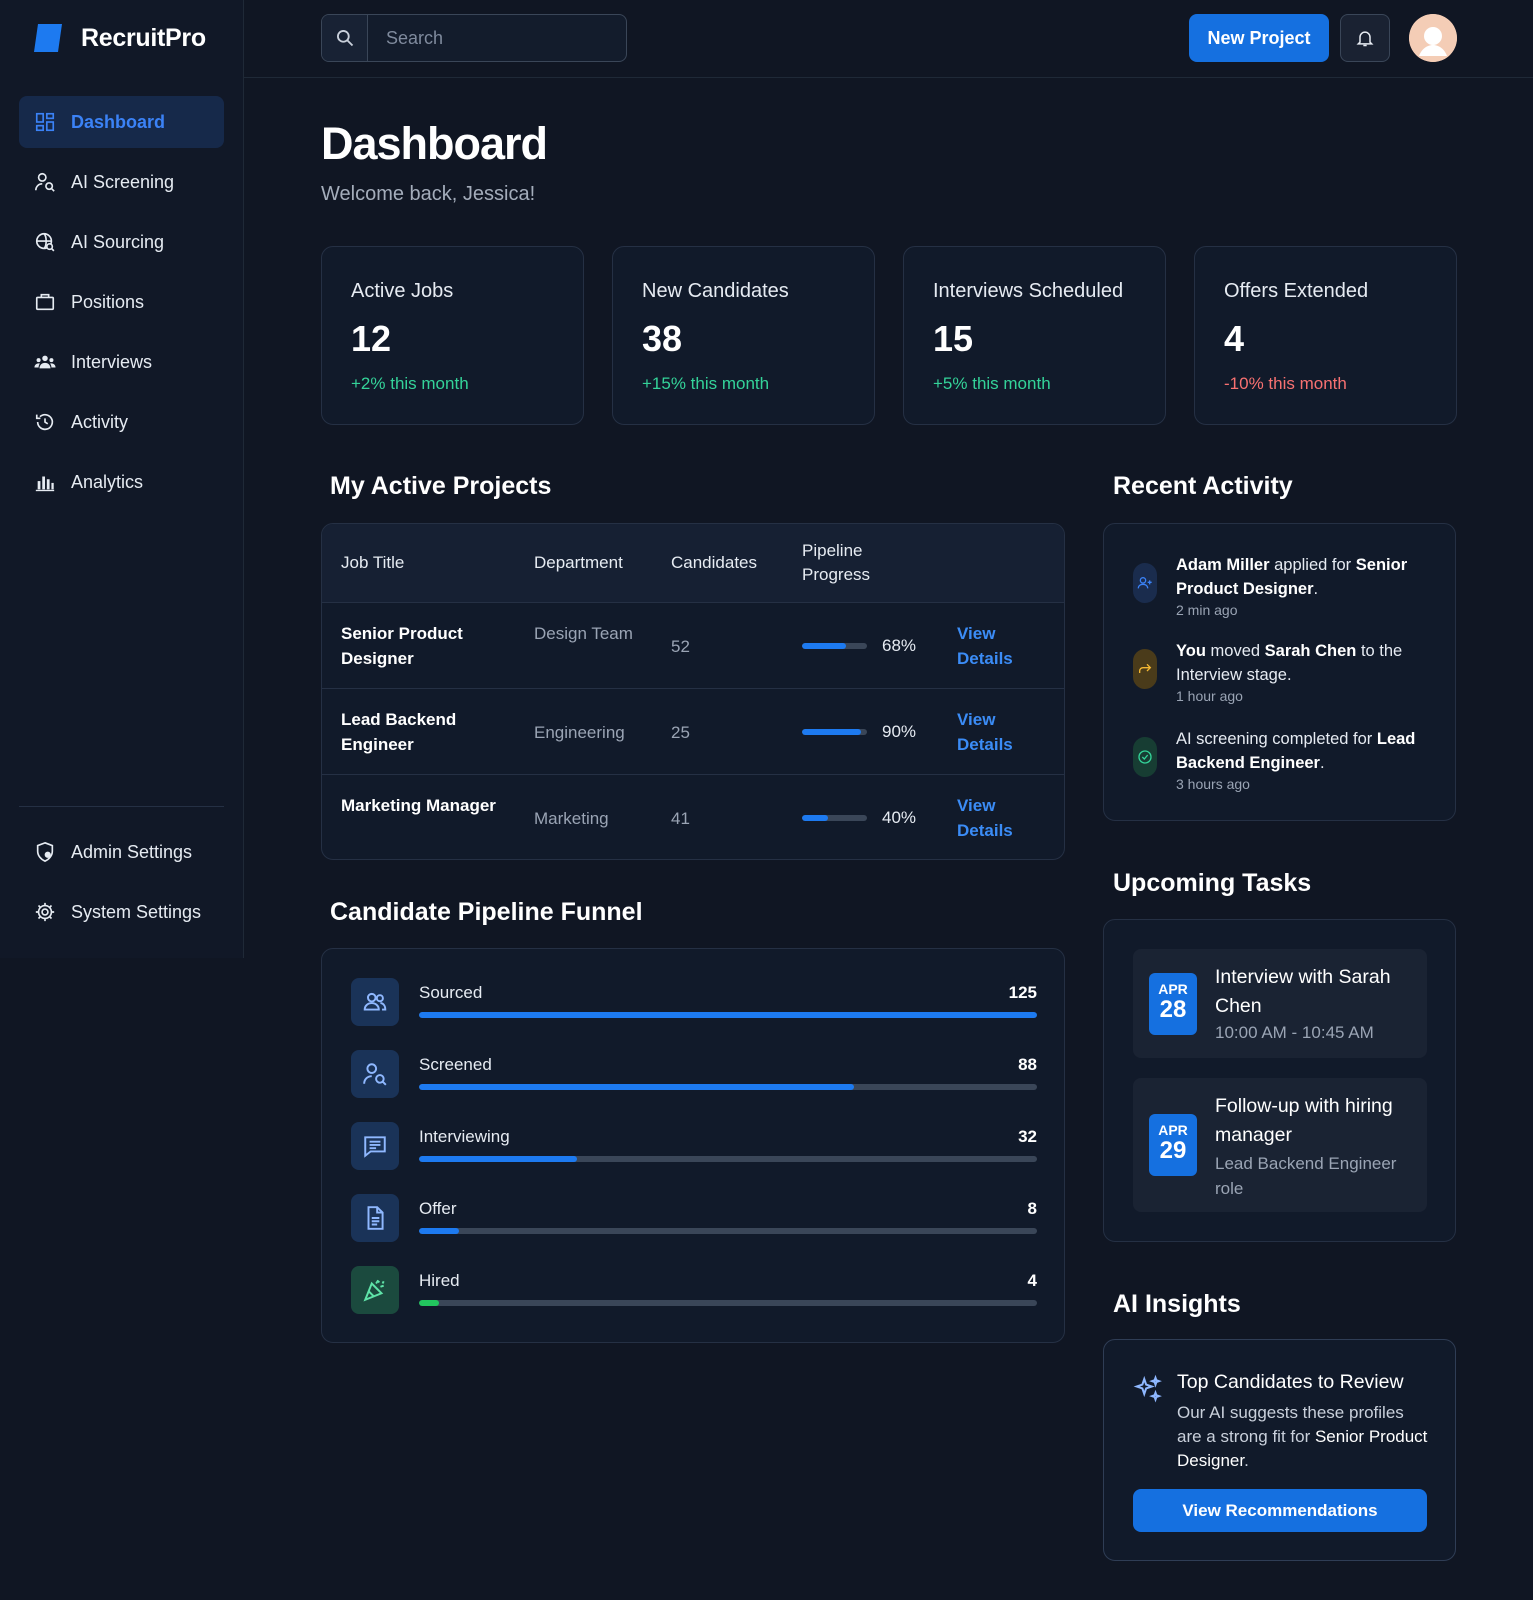 The height and width of the screenshot is (1600, 1533). I want to click on pipeline-progress-bar, so click(834, 732).